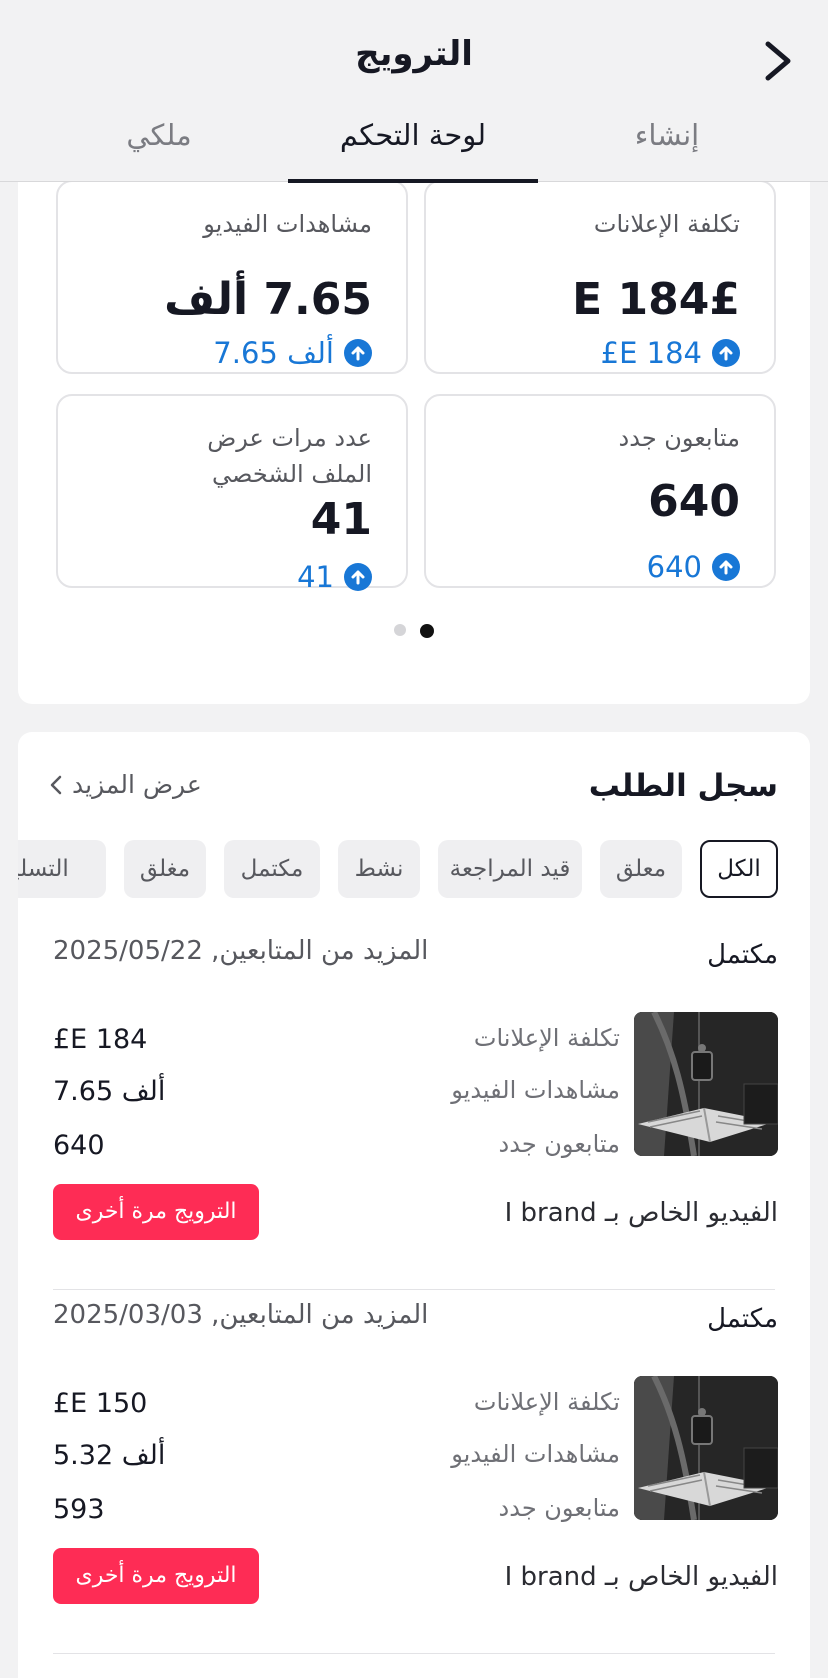  Describe the element at coordinates (641, 869) in the screenshot. I see `filter-chip-pending: معلق` at that location.